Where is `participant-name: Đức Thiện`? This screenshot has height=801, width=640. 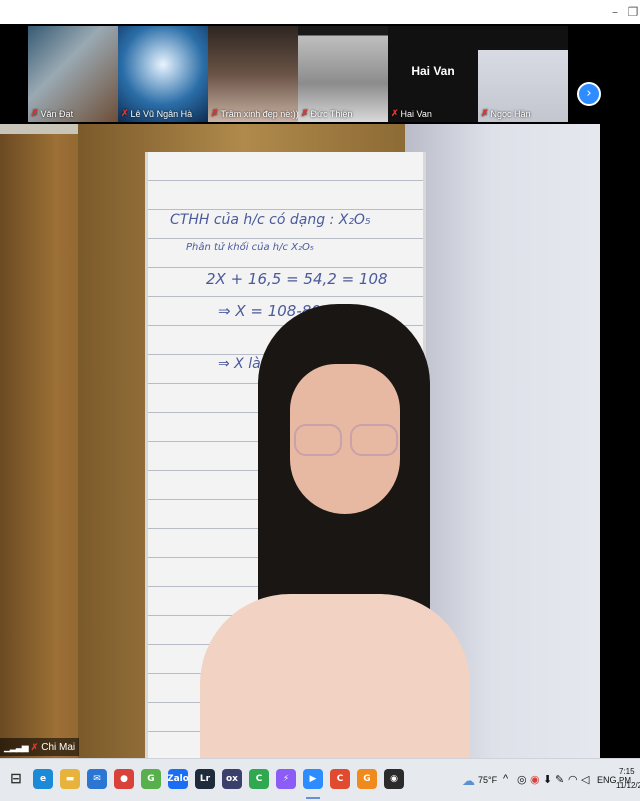
participant-name: Đức Thiện is located at coordinates (331, 113).